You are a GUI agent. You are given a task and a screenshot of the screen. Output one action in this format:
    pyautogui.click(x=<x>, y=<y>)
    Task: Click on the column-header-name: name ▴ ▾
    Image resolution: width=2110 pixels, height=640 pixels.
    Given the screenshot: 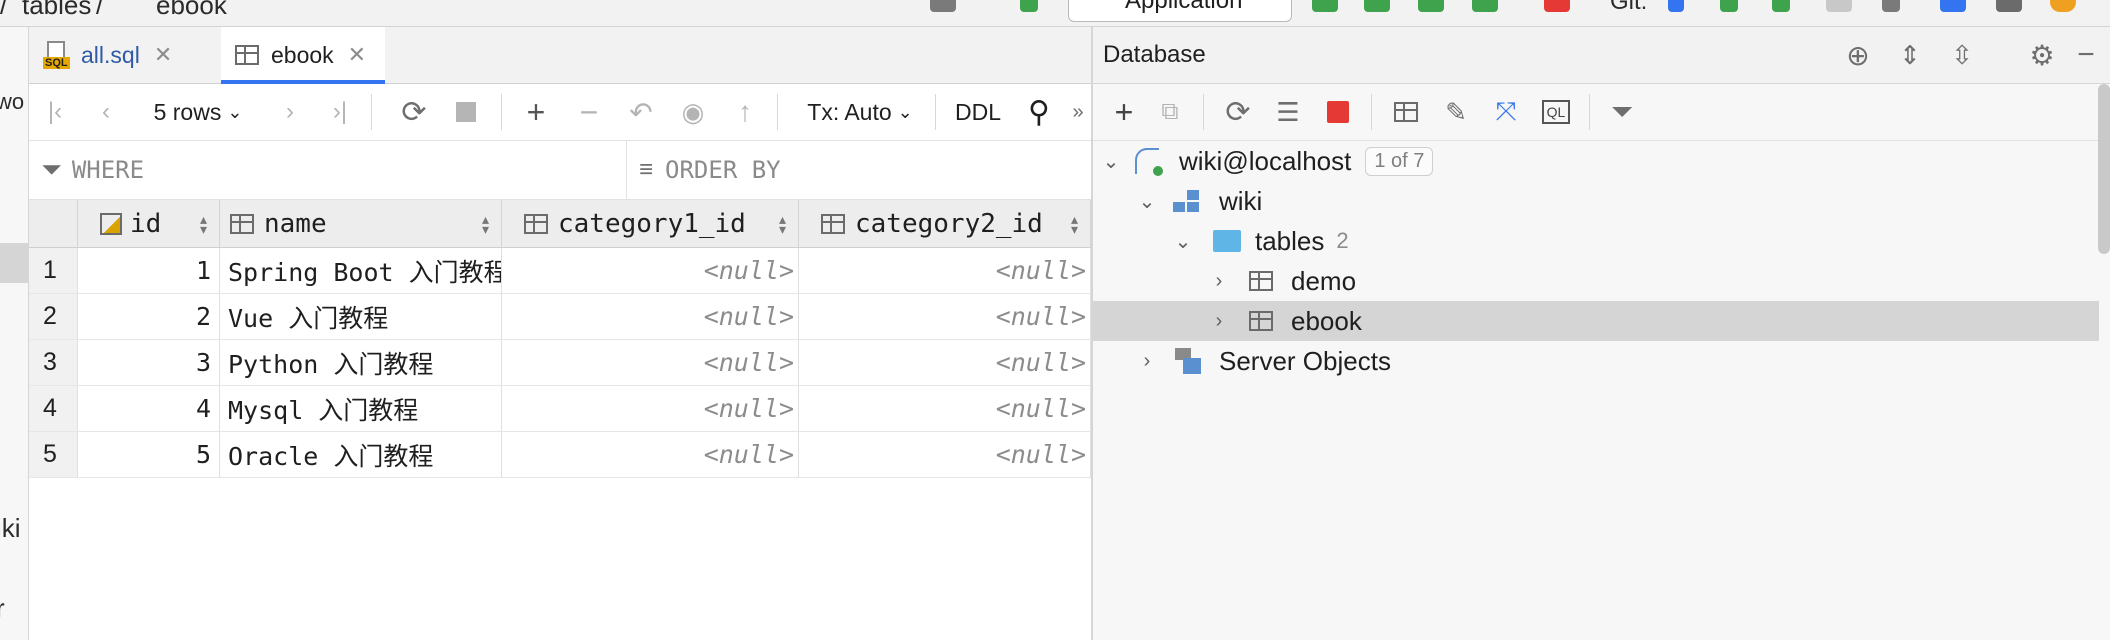 What is the action you would take?
    pyautogui.click(x=361, y=224)
    